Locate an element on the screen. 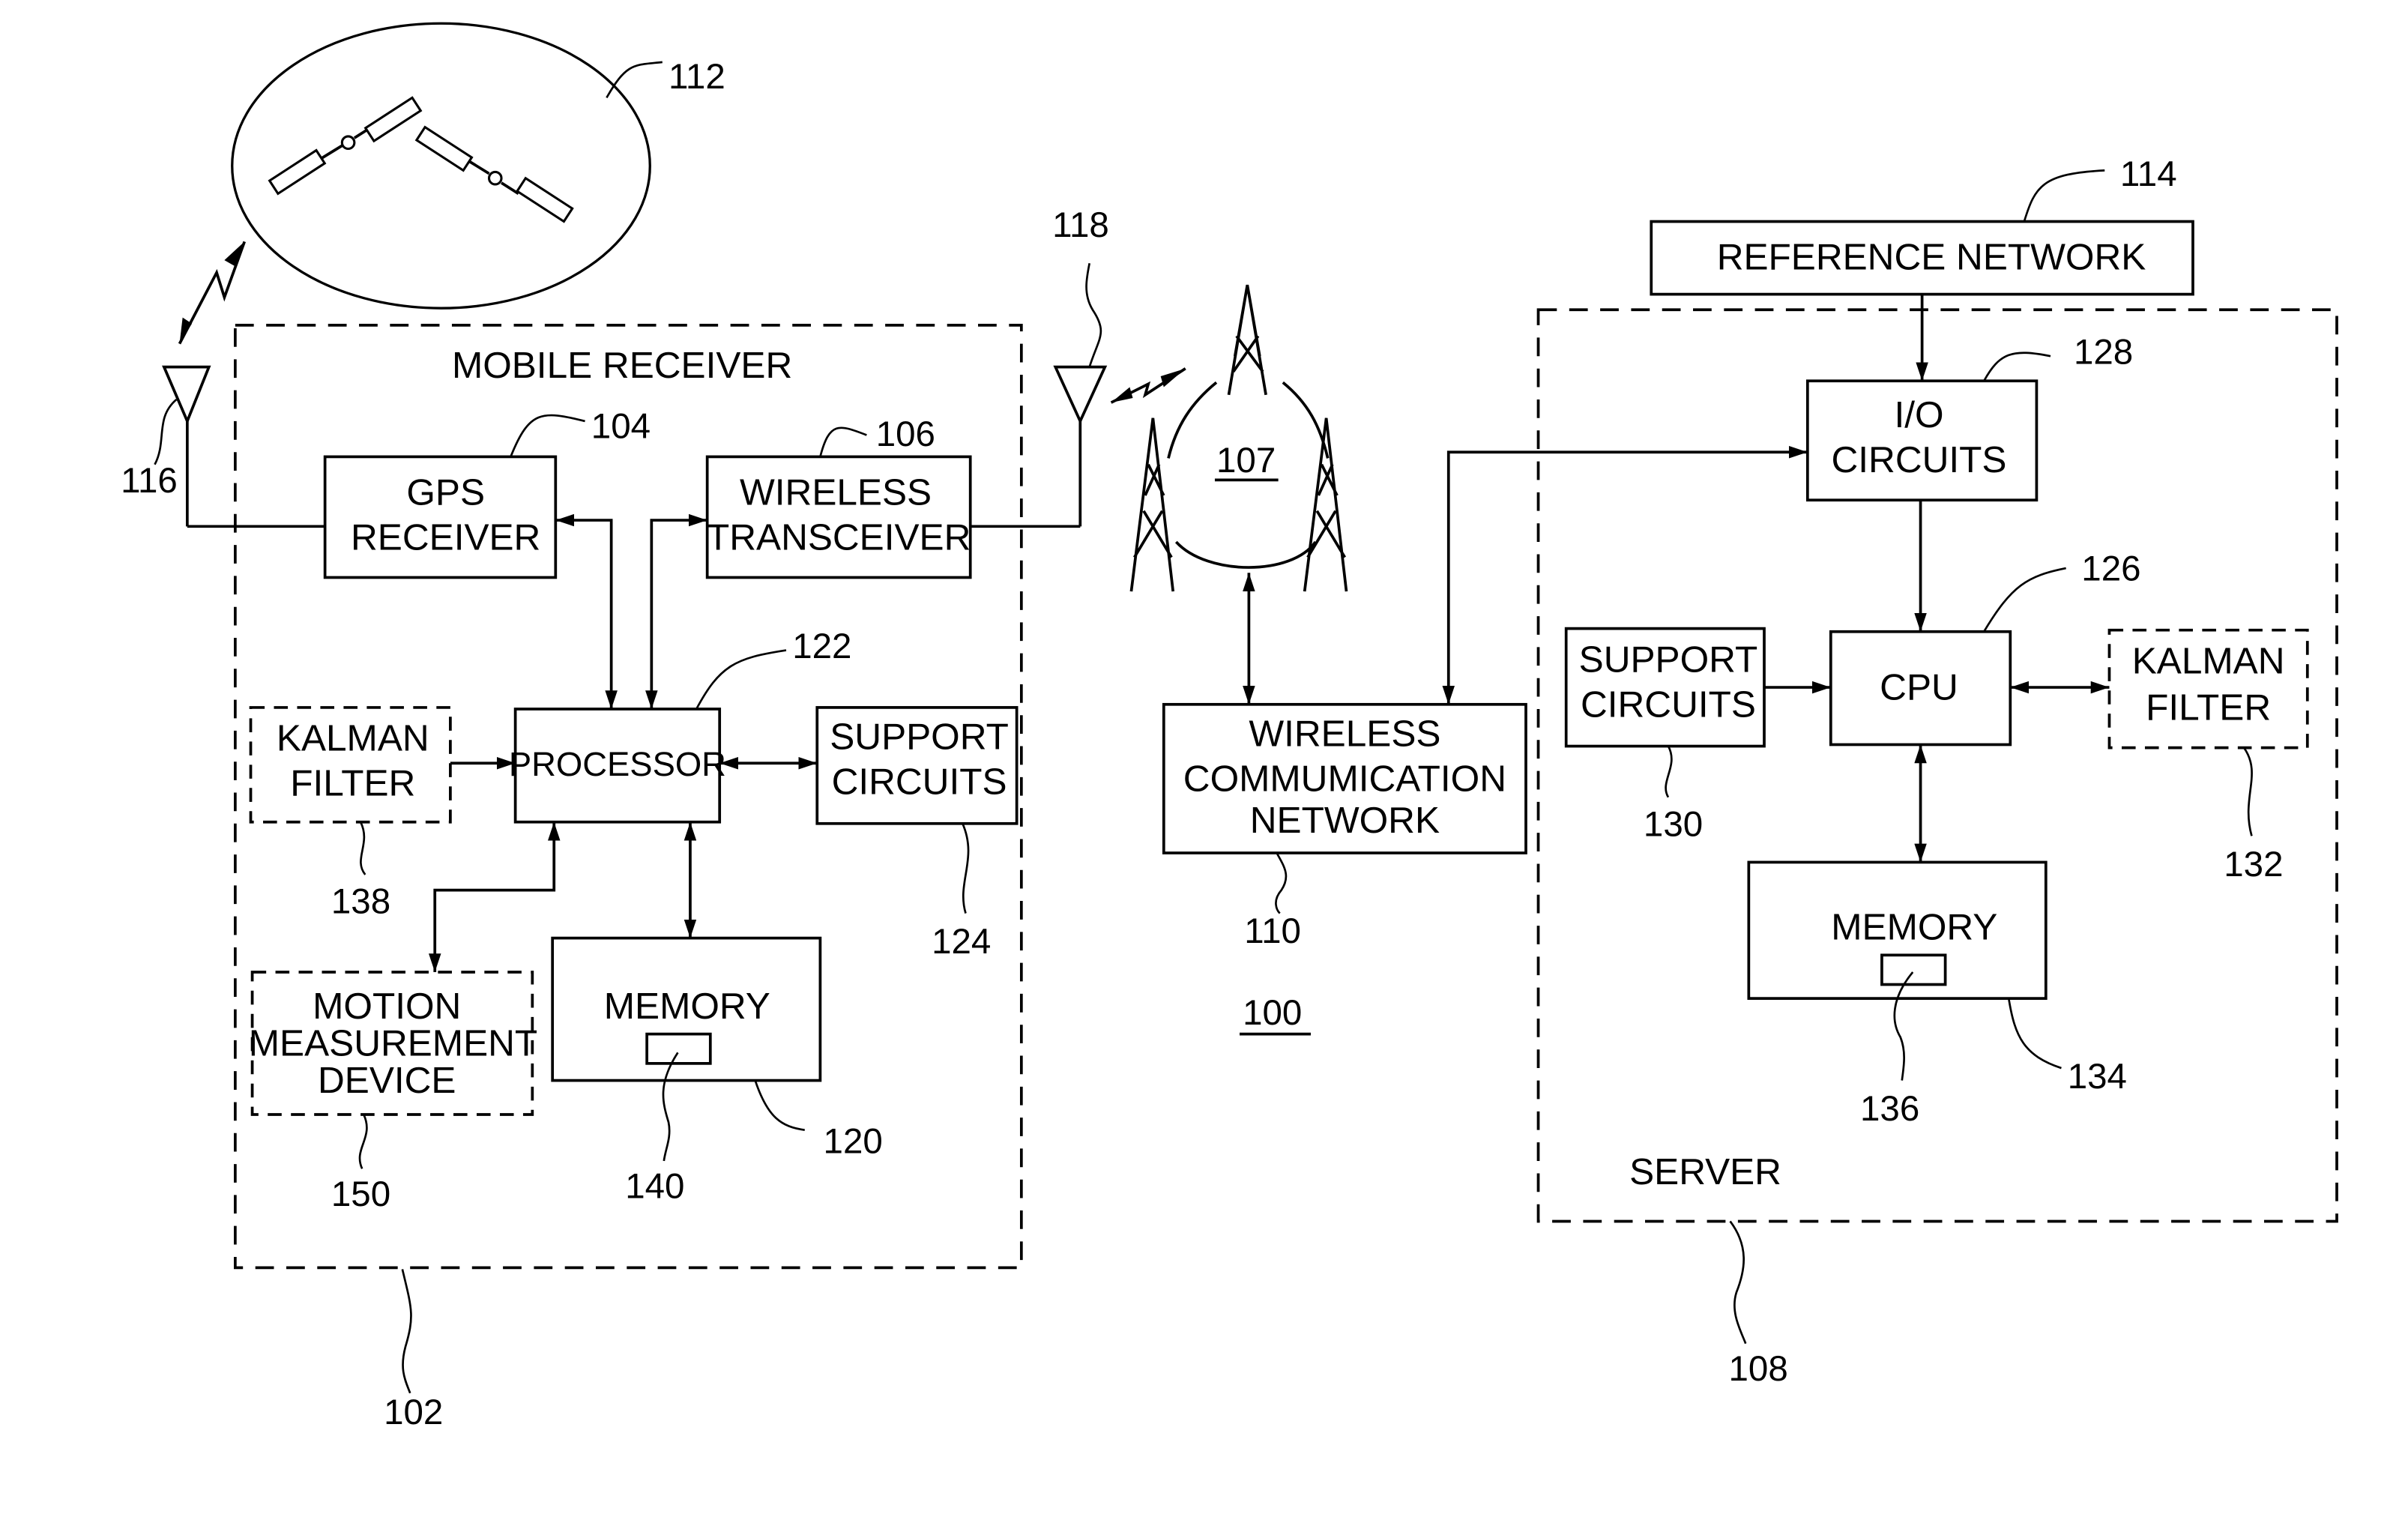 The height and width of the screenshot is (1514, 2408). mobile-receiver-title: MOBILE RECEIVER is located at coordinates (622, 365).